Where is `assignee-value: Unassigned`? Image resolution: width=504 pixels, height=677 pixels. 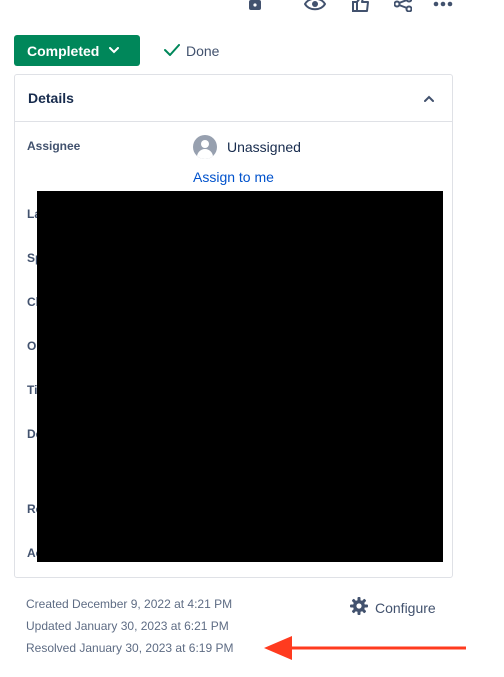 assignee-value: Unassigned is located at coordinates (264, 147).